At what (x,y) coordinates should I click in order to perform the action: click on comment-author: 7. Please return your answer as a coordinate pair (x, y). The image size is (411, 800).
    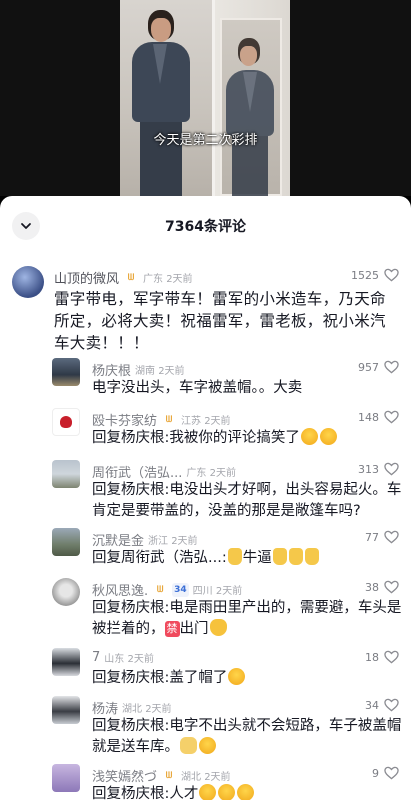
    Looking at the image, I should click on (96, 657).